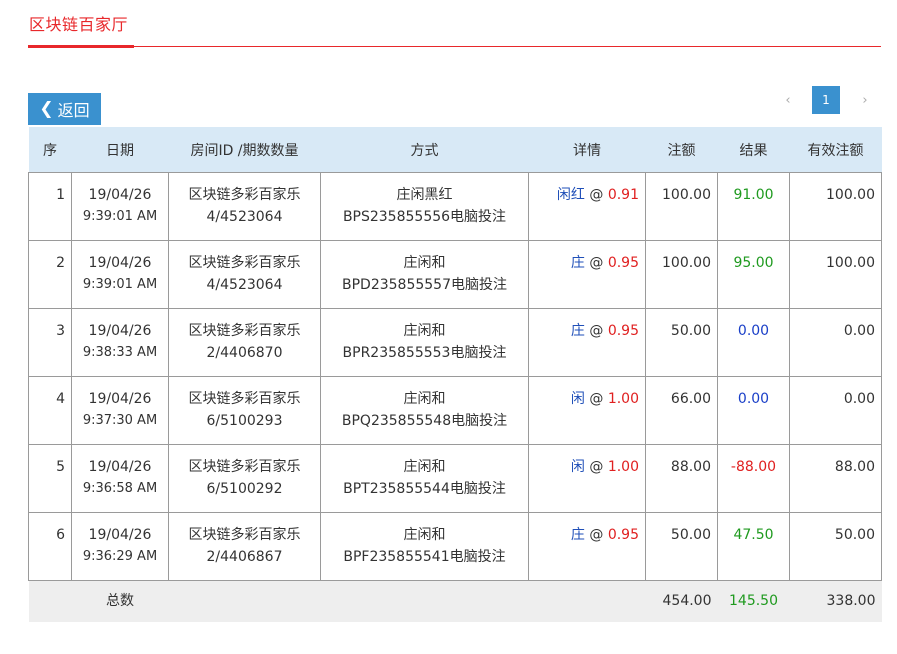 This screenshot has width=897, height=654. What do you see at coordinates (120, 410) in the screenshot?
I see `row-datetime: 19/04/26 9:37:30 AM` at bounding box center [120, 410].